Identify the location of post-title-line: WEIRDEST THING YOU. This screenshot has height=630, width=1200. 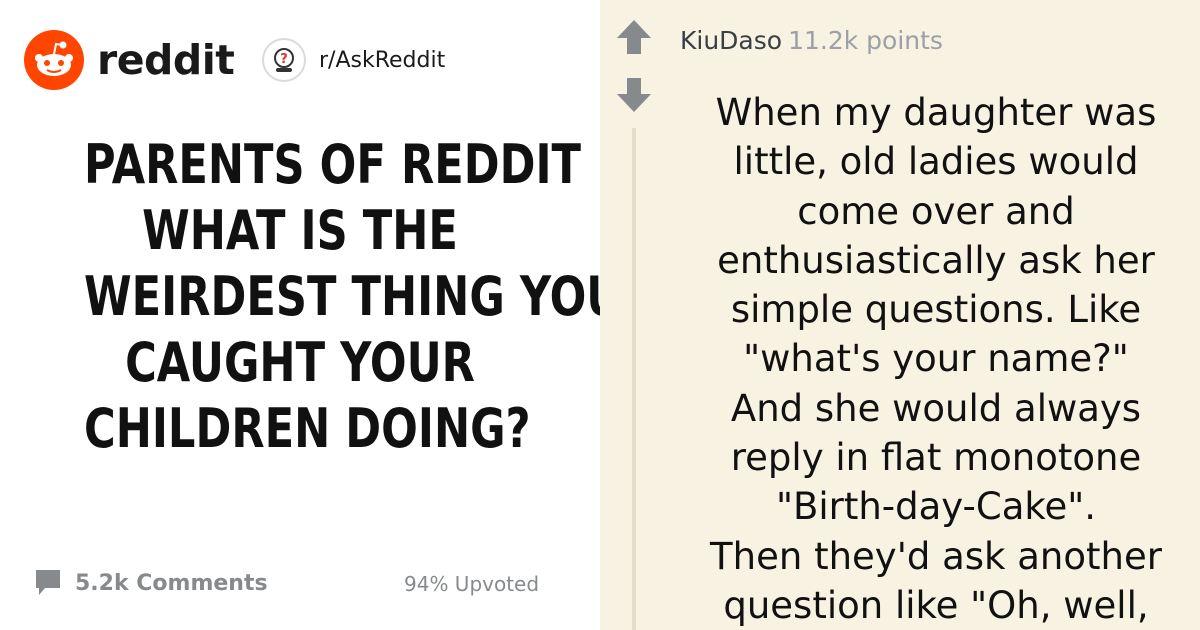
(353, 296).